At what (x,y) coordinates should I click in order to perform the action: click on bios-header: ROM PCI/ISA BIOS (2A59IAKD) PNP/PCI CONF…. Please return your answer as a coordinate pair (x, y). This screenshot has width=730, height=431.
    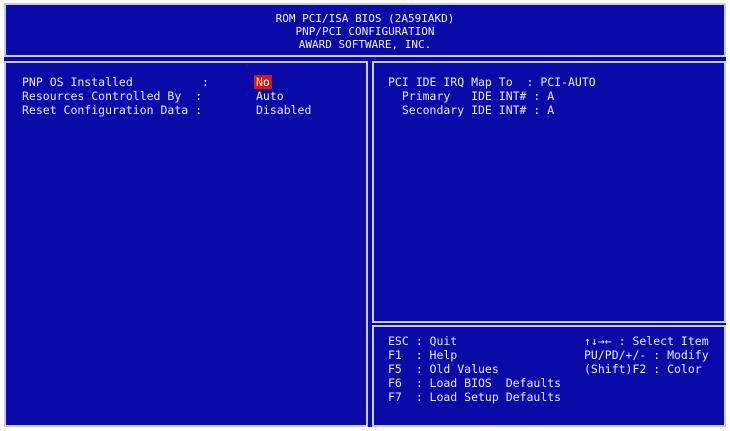
    Looking at the image, I should click on (365, 30).